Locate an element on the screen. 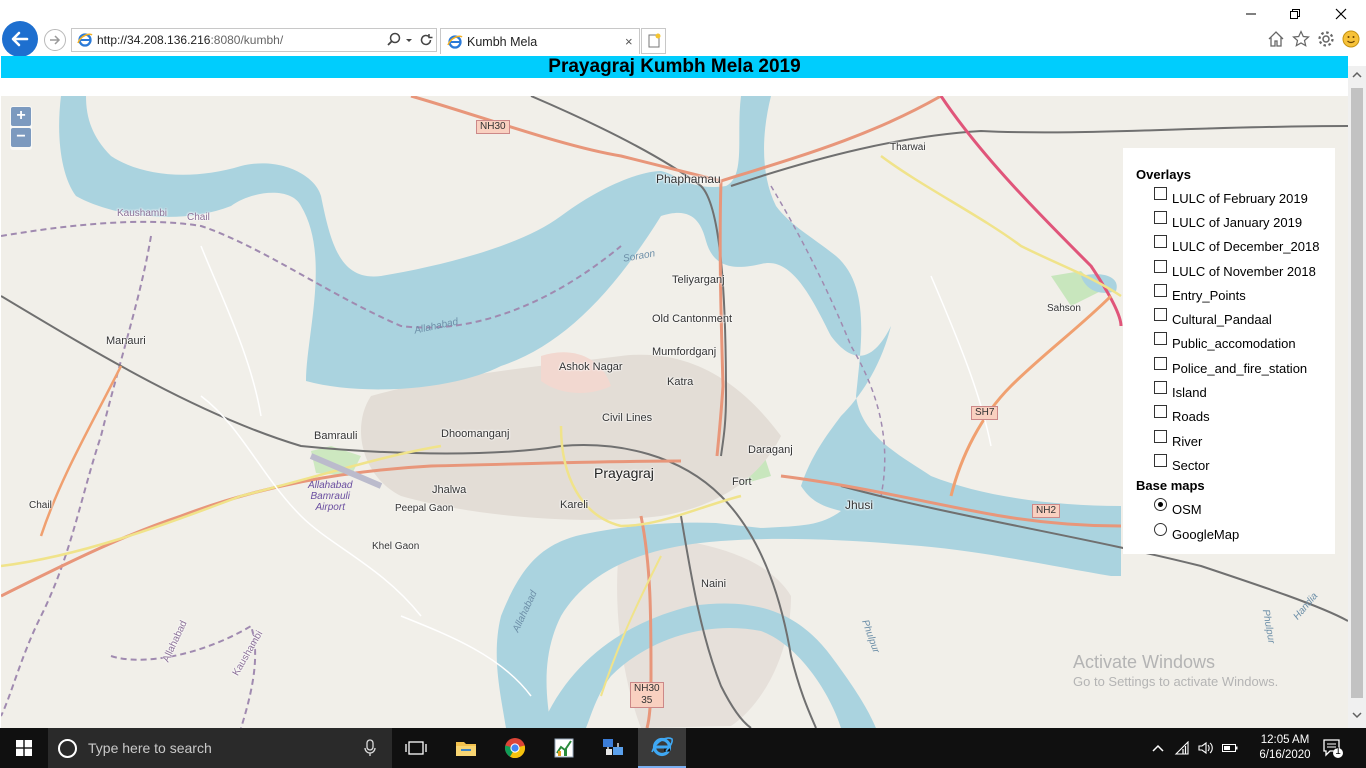  overlay-label: LULC of February 2019 is located at coordinates (1240, 198).